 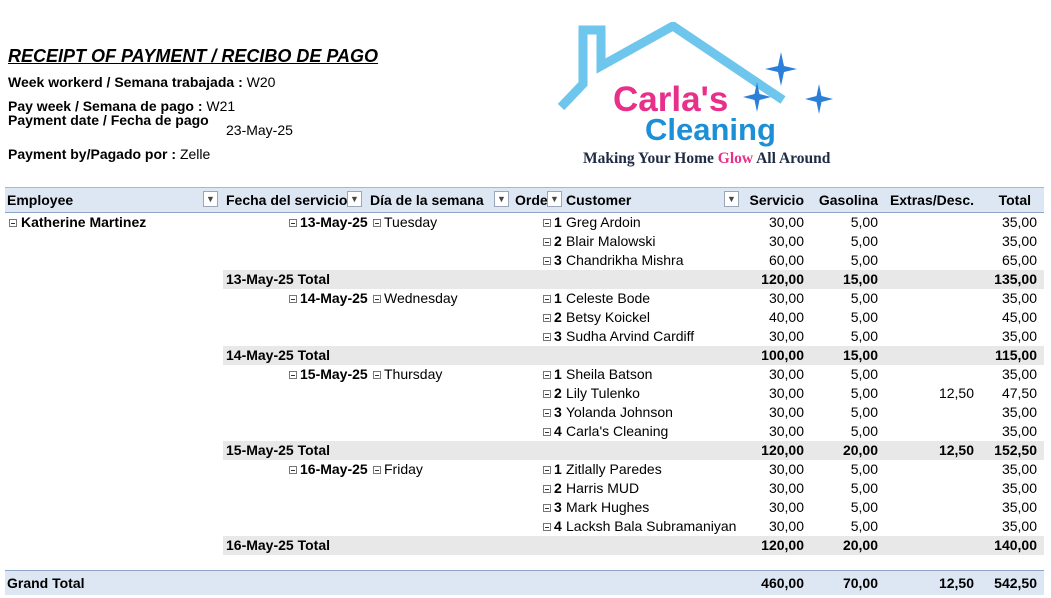 I want to click on service-date: 15-May-25, so click(x=334, y=374).